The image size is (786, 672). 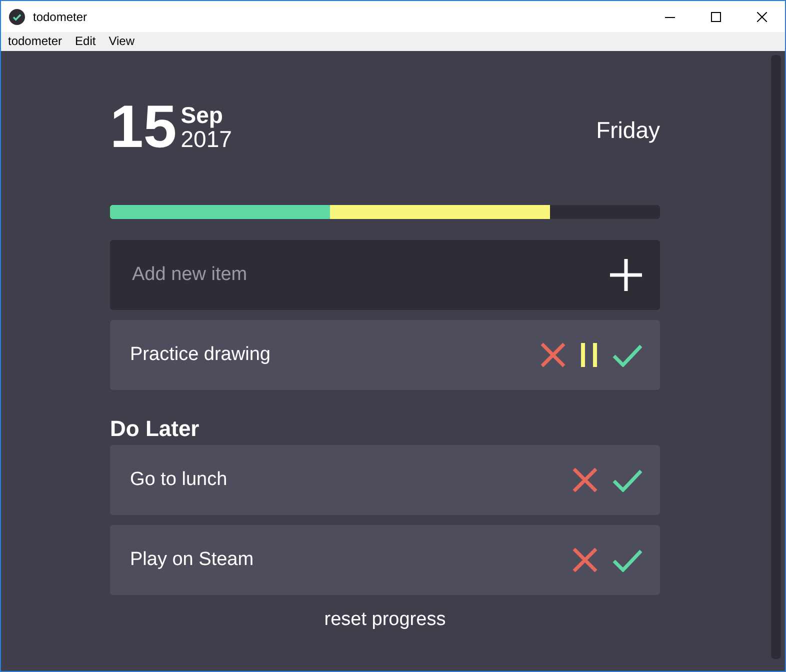 I want to click on year-label: 2017, so click(x=206, y=139).